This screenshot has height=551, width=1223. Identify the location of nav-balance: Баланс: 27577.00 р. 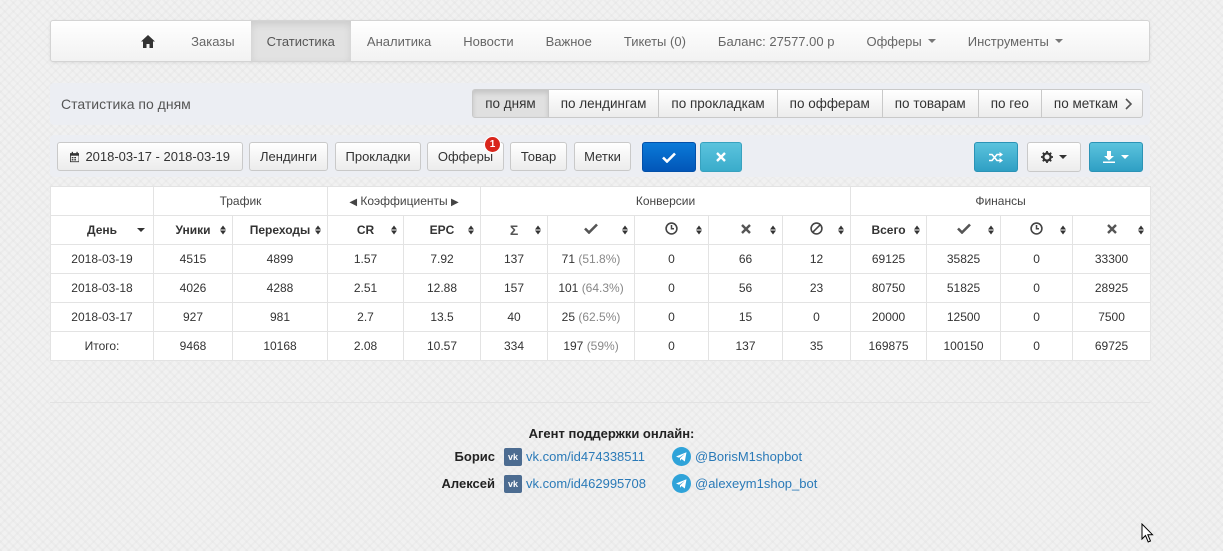
(776, 41).